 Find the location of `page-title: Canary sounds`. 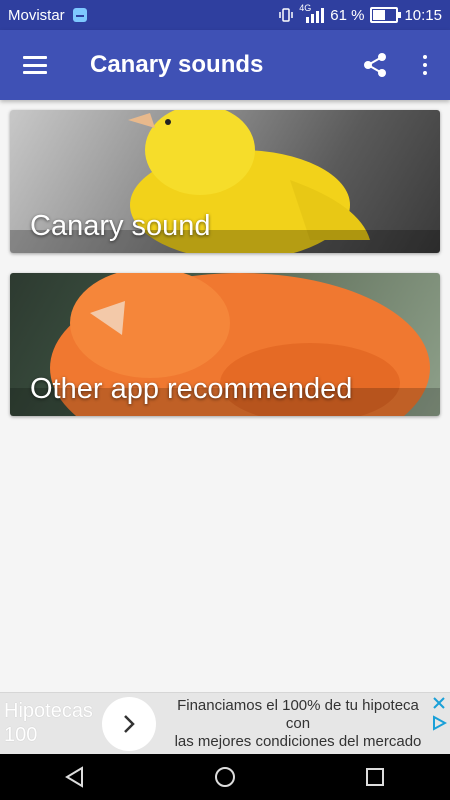

page-title: Canary sounds is located at coordinates (177, 64).